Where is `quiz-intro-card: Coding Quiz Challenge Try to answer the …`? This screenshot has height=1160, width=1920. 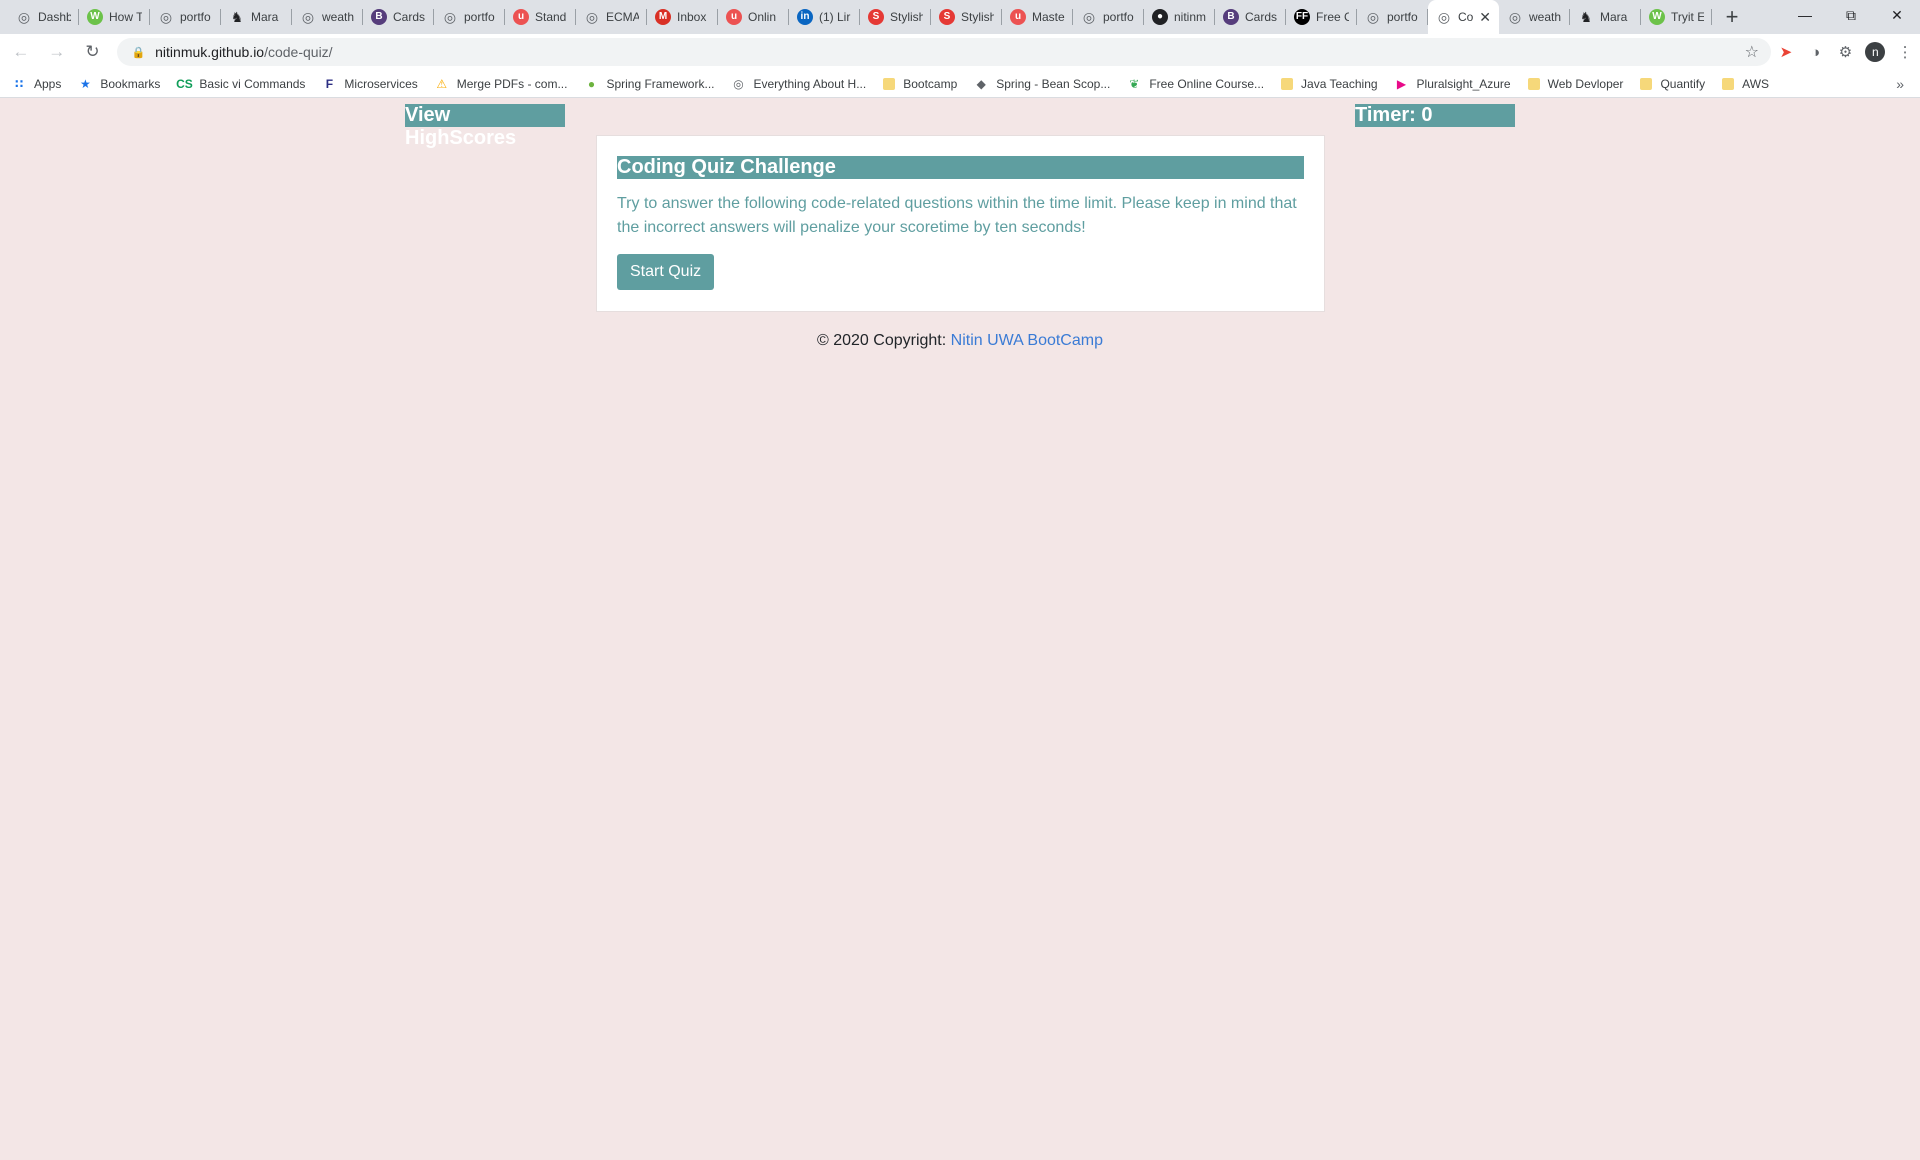 quiz-intro-card: Coding Quiz Challenge Try to answer the … is located at coordinates (960, 223).